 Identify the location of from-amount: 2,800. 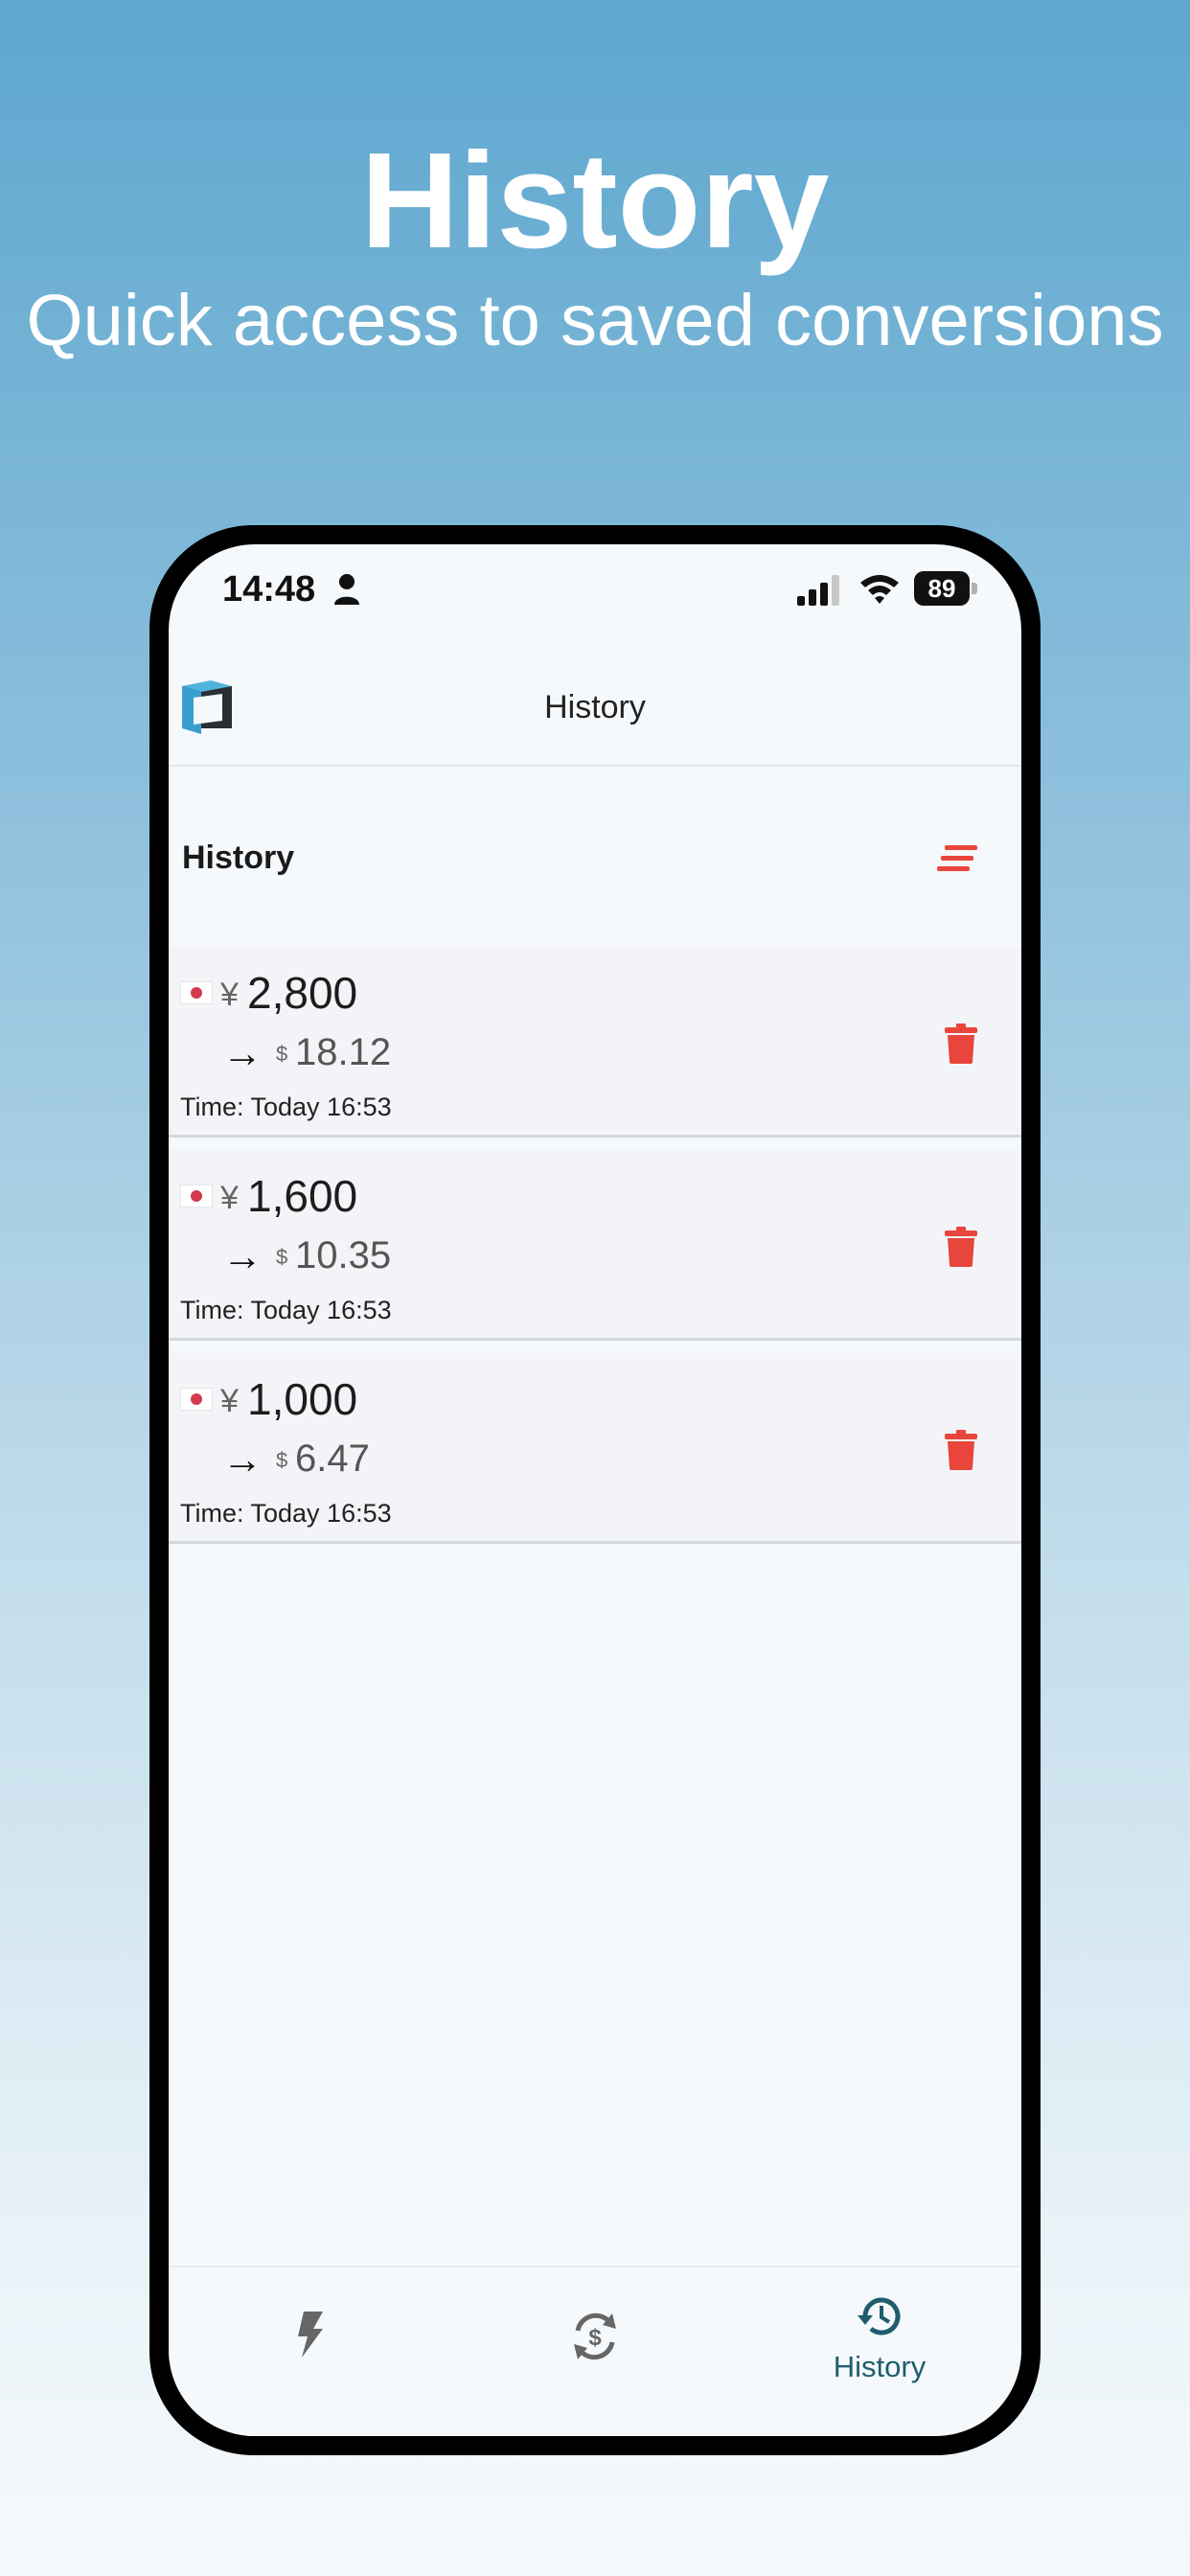
(303, 993).